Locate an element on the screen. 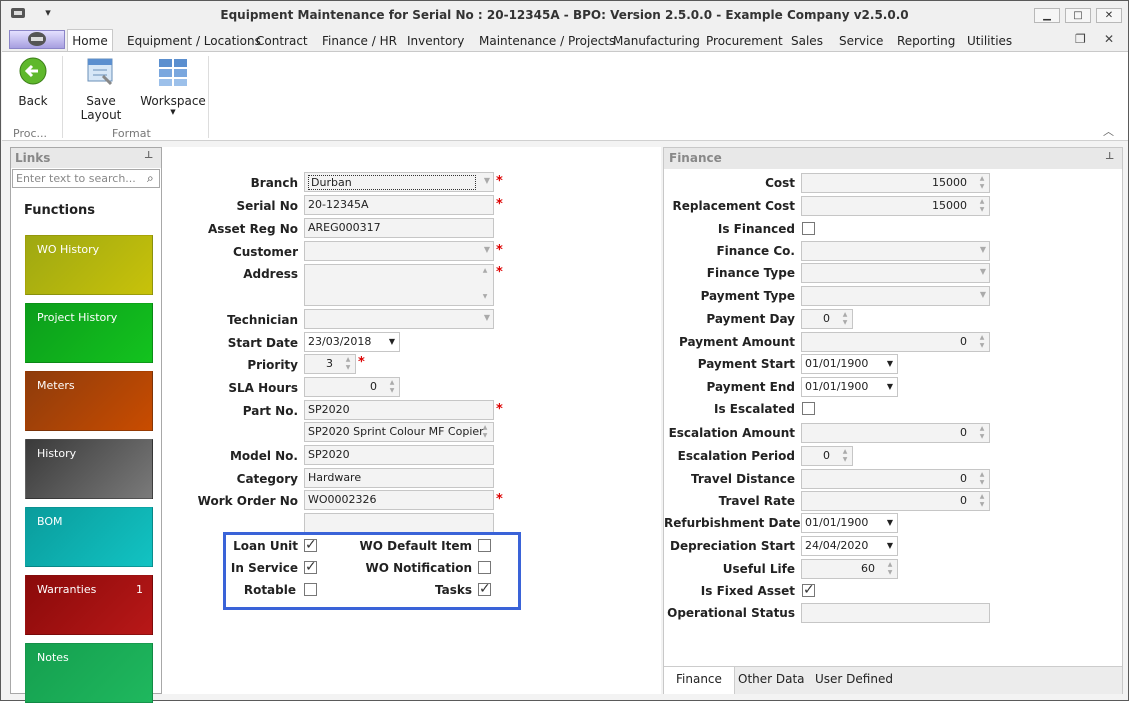 The image size is (1129, 703). category-field: Hardware is located at coordinates (399, 478).